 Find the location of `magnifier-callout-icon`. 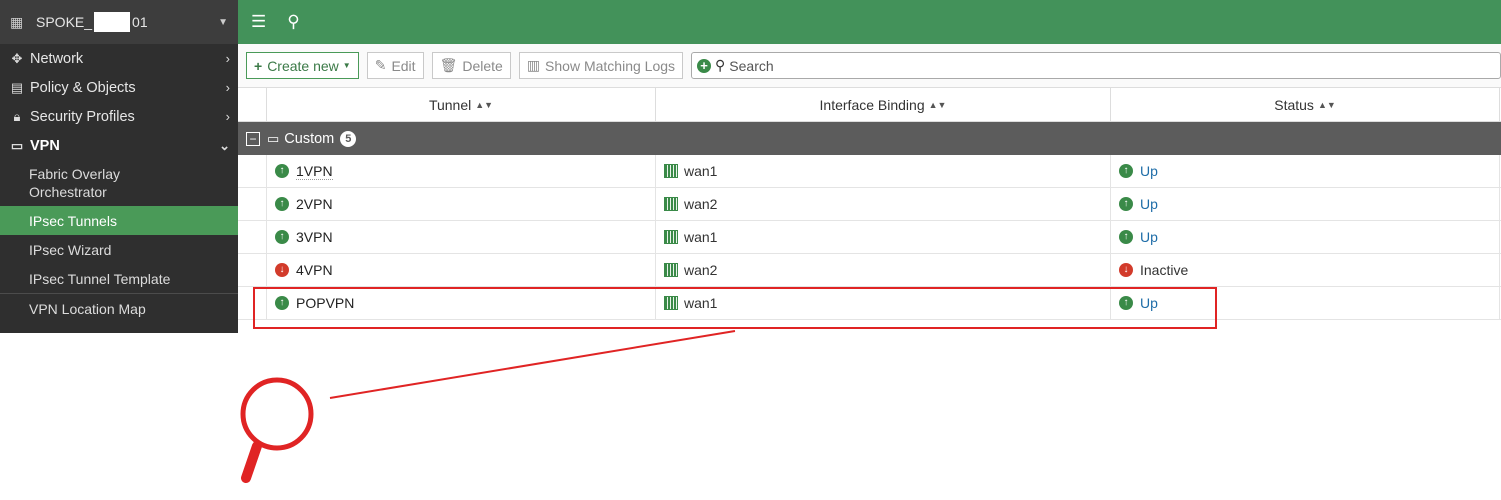

magnifier-callout-icon is located at coordinates (277, 430).